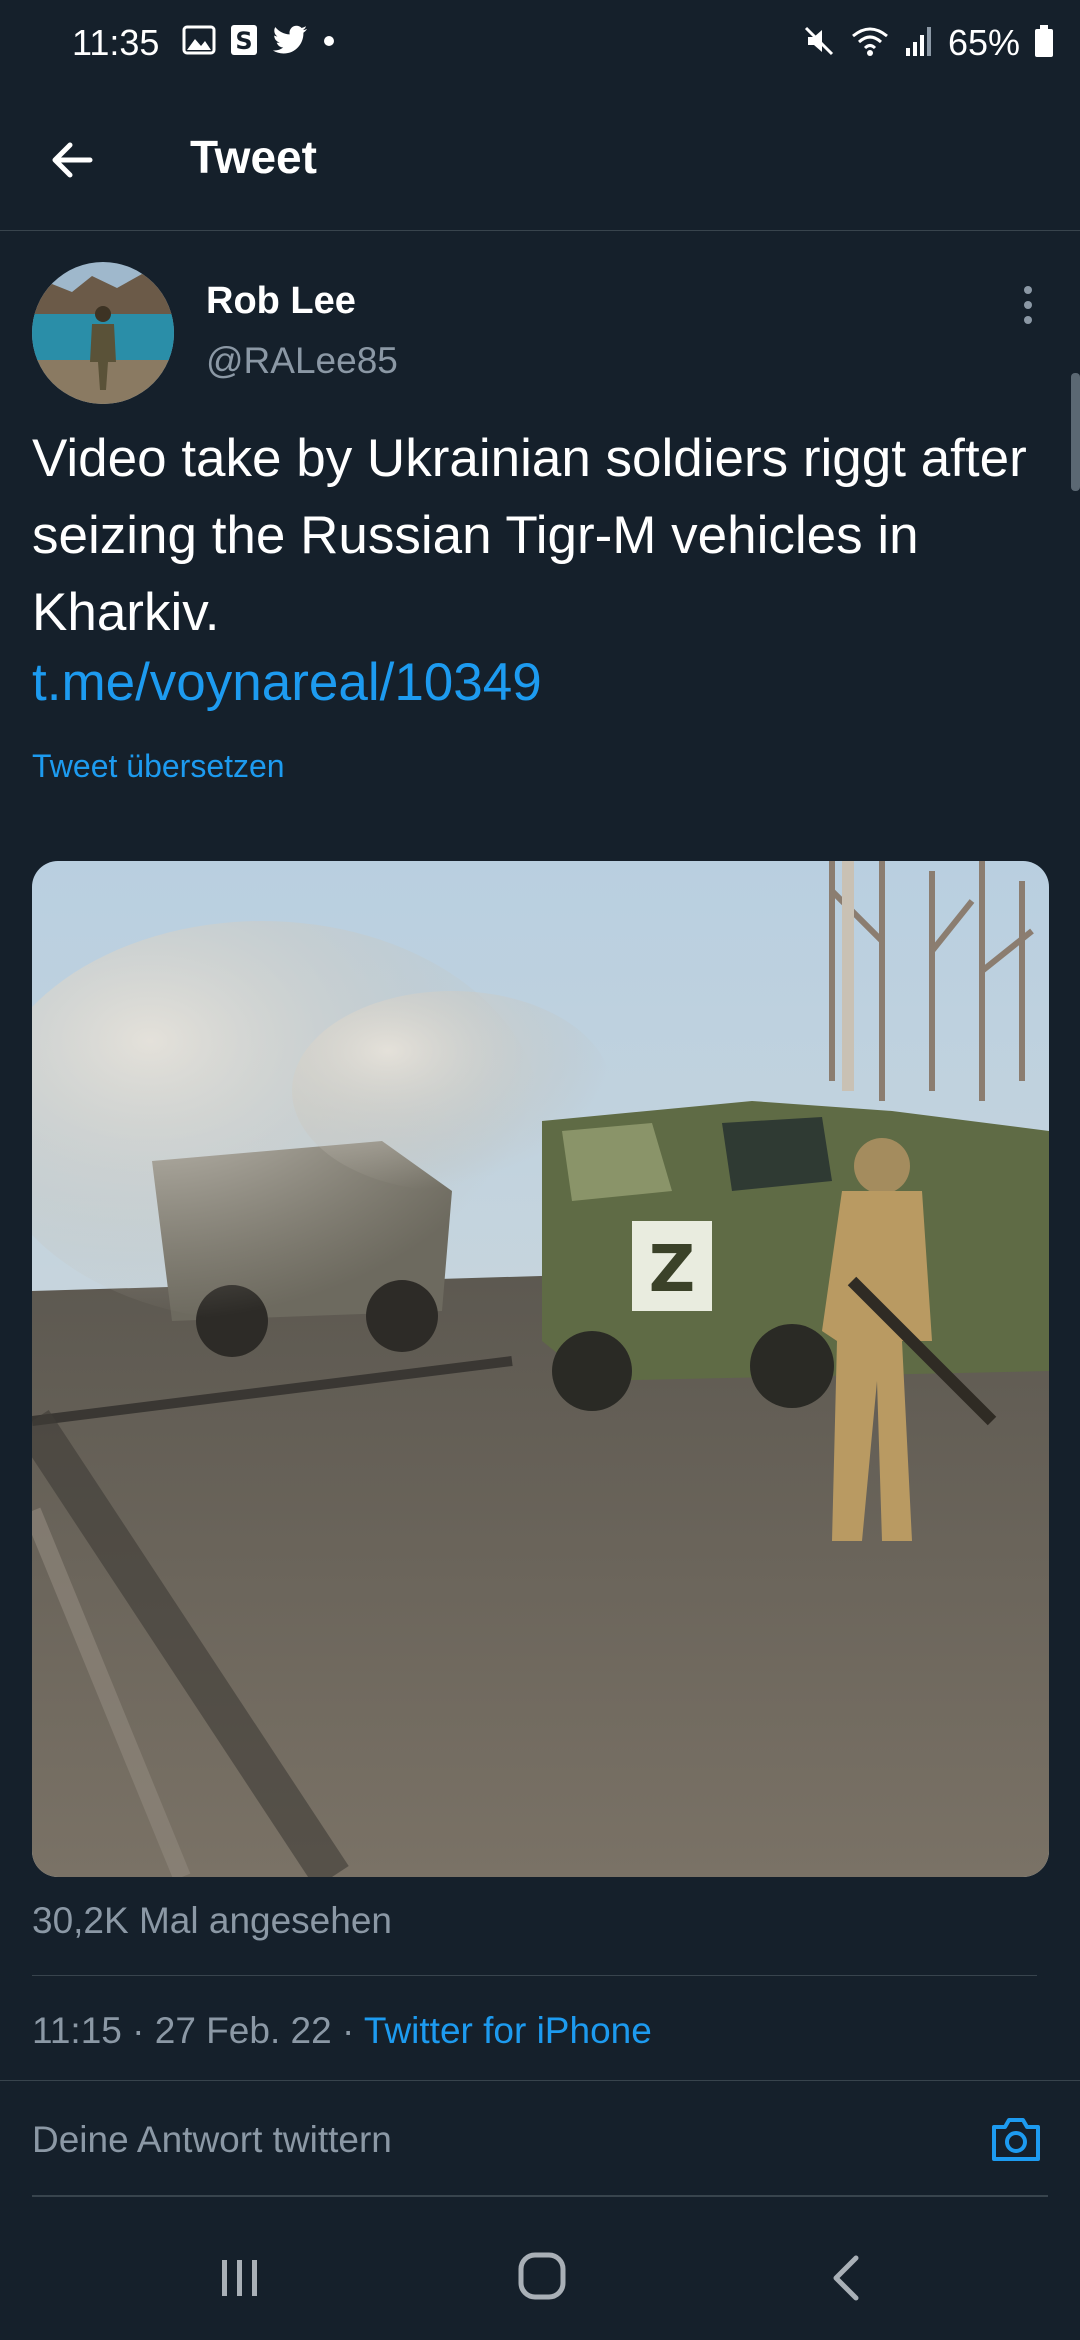 The image size is (1080, 2340). I want to click on battery-percent: 65%, so click(983, 42).